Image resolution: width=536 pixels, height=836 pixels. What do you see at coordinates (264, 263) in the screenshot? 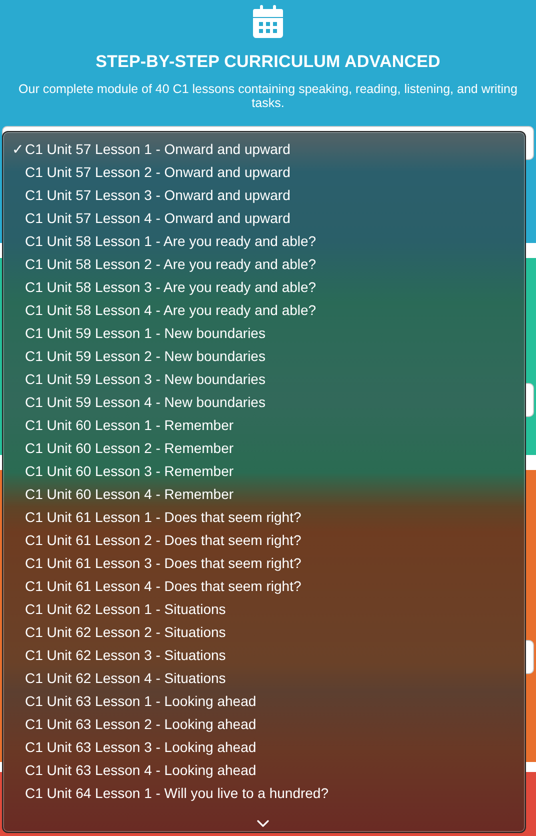
I see `menu-option: C1 Unit 58 Lesson 2 - Are you ready and able?` at bounding box center [264, 263].